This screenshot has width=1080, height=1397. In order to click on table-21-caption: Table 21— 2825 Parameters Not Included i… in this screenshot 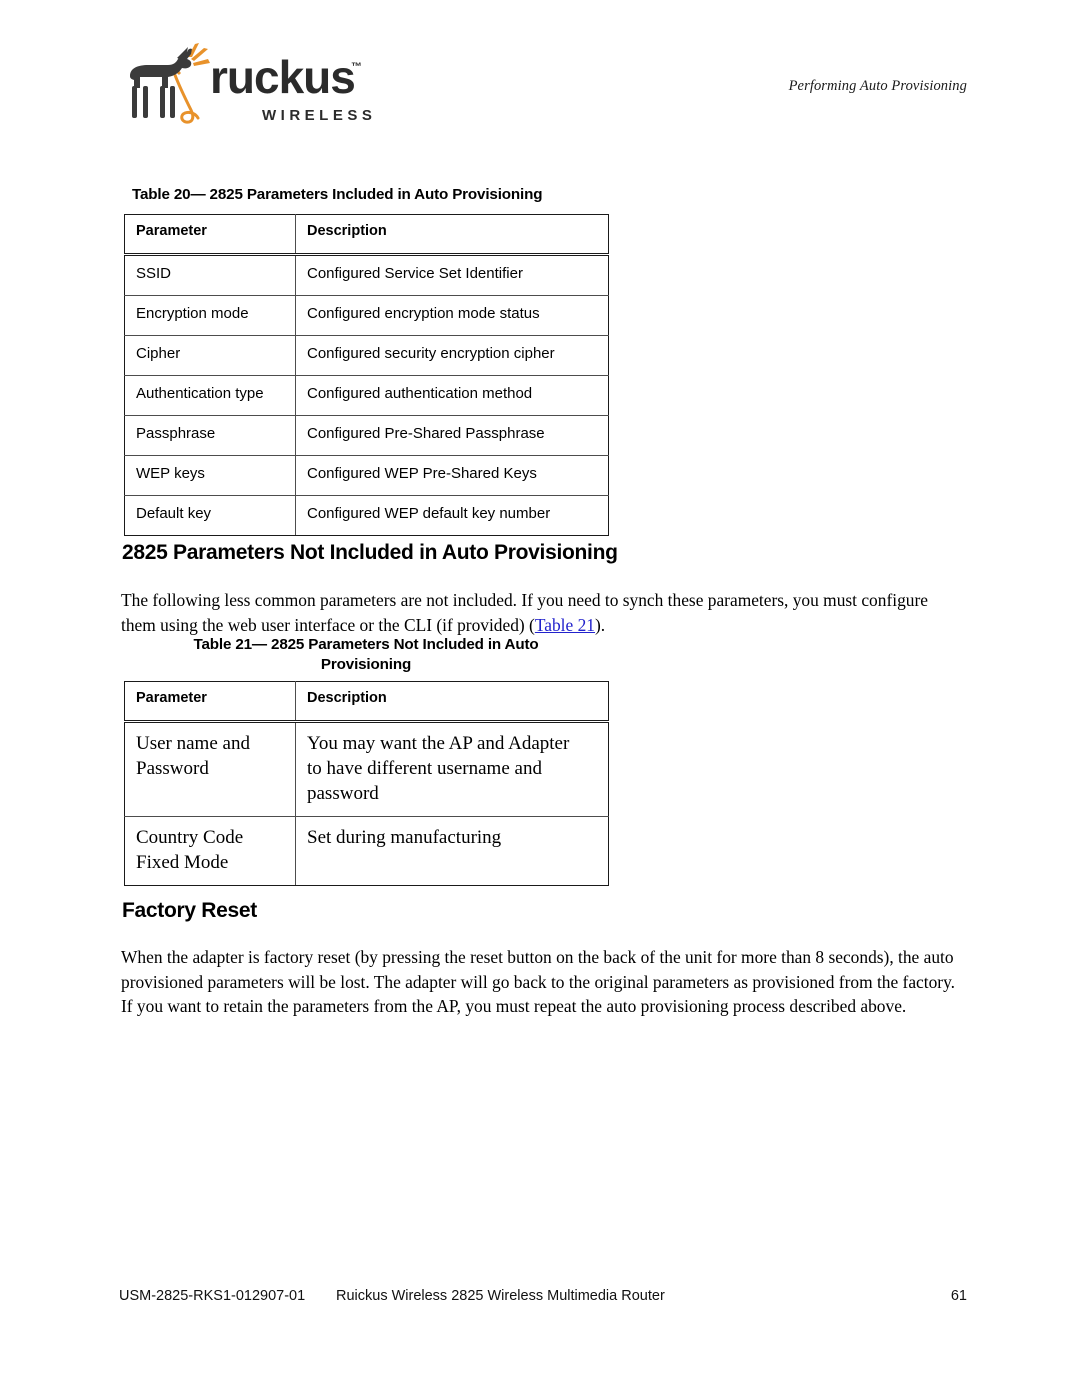, I will do `click(366, 655)`.